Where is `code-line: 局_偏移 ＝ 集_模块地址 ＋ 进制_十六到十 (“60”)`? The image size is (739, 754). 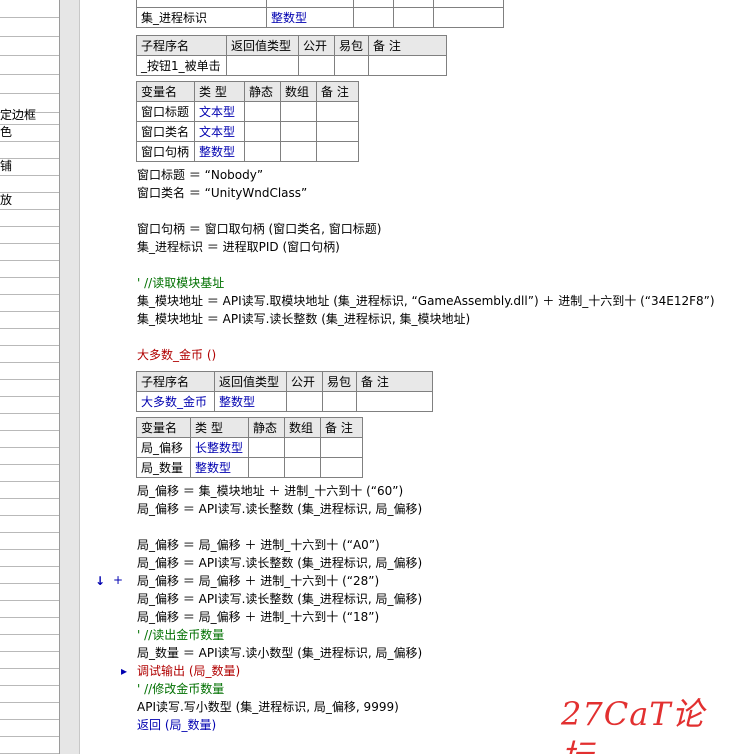
code-line: 局_偏移 ＝ 集_模块地址 ＋ 进制_十六到十 (“60”) is located at coordinates (270, 491).